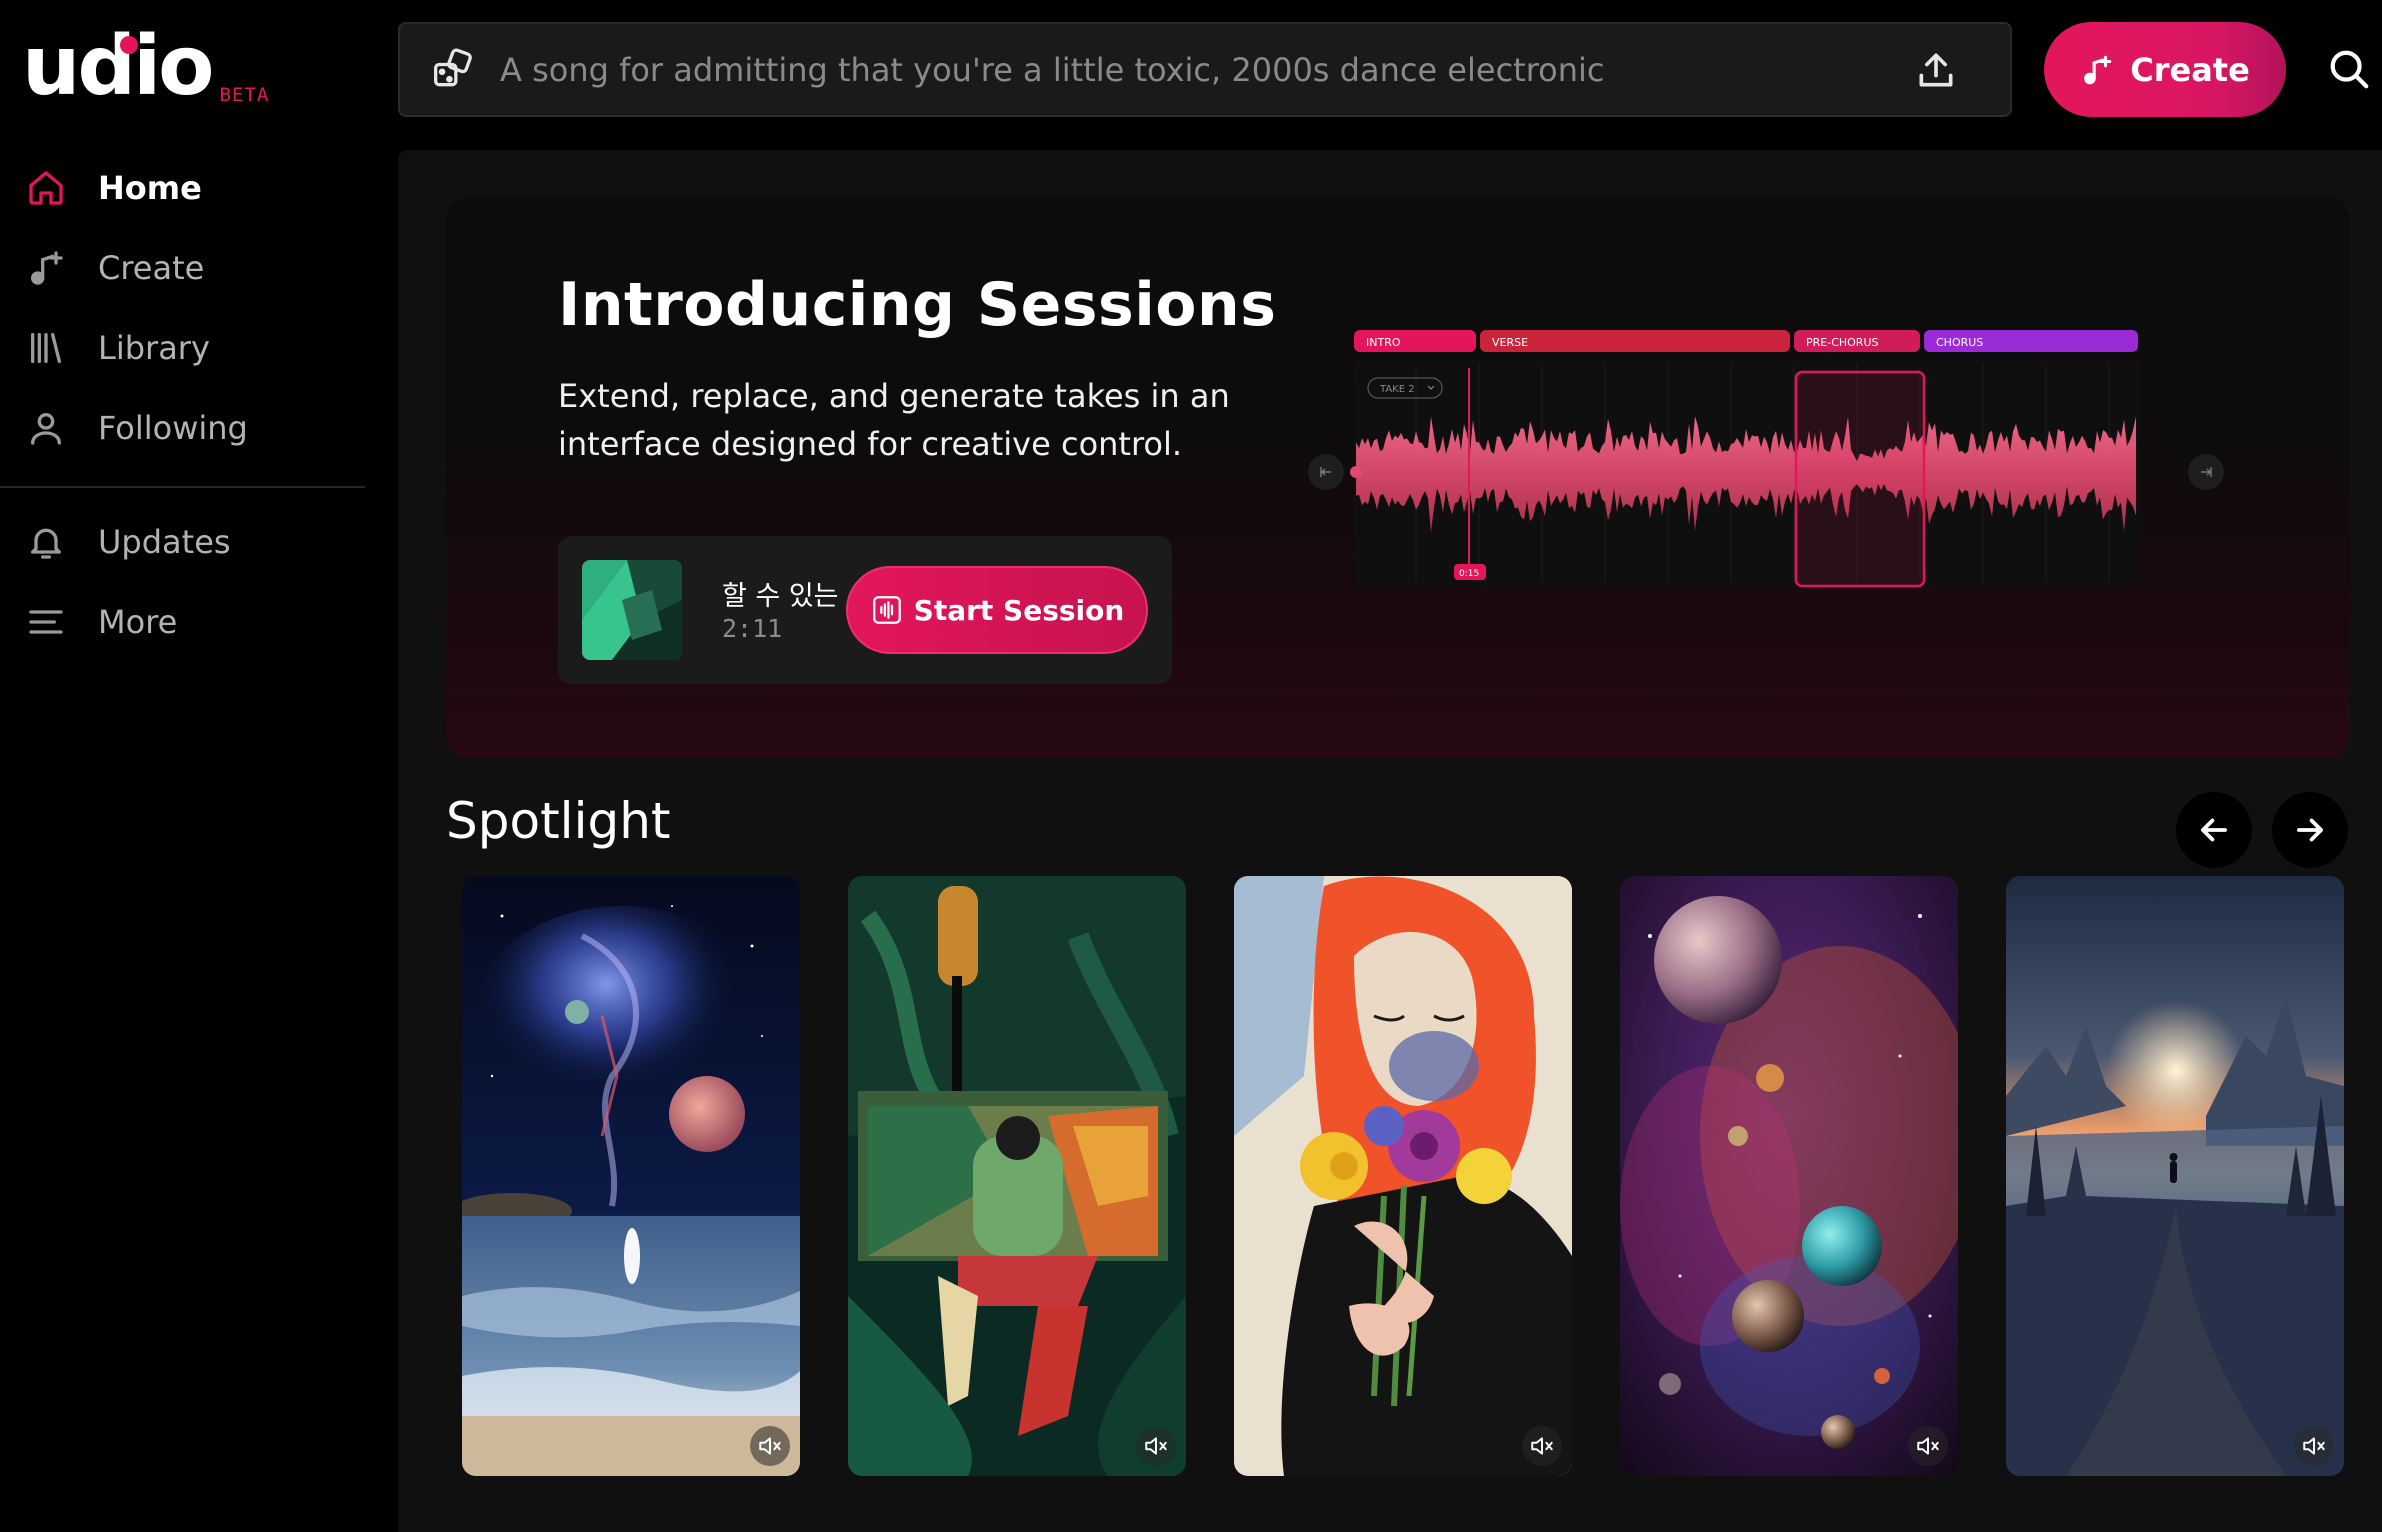 Image resolution: width=2382 pixels, height=1532 pixels. I want to click on sidebar-item-label: Updates, so click(164, 542).